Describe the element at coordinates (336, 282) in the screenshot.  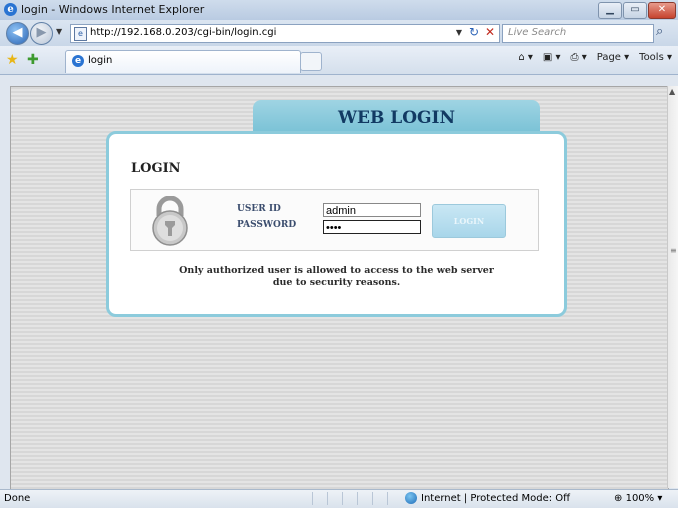
I see `notice-line-2: due to security reasons.` at that location.